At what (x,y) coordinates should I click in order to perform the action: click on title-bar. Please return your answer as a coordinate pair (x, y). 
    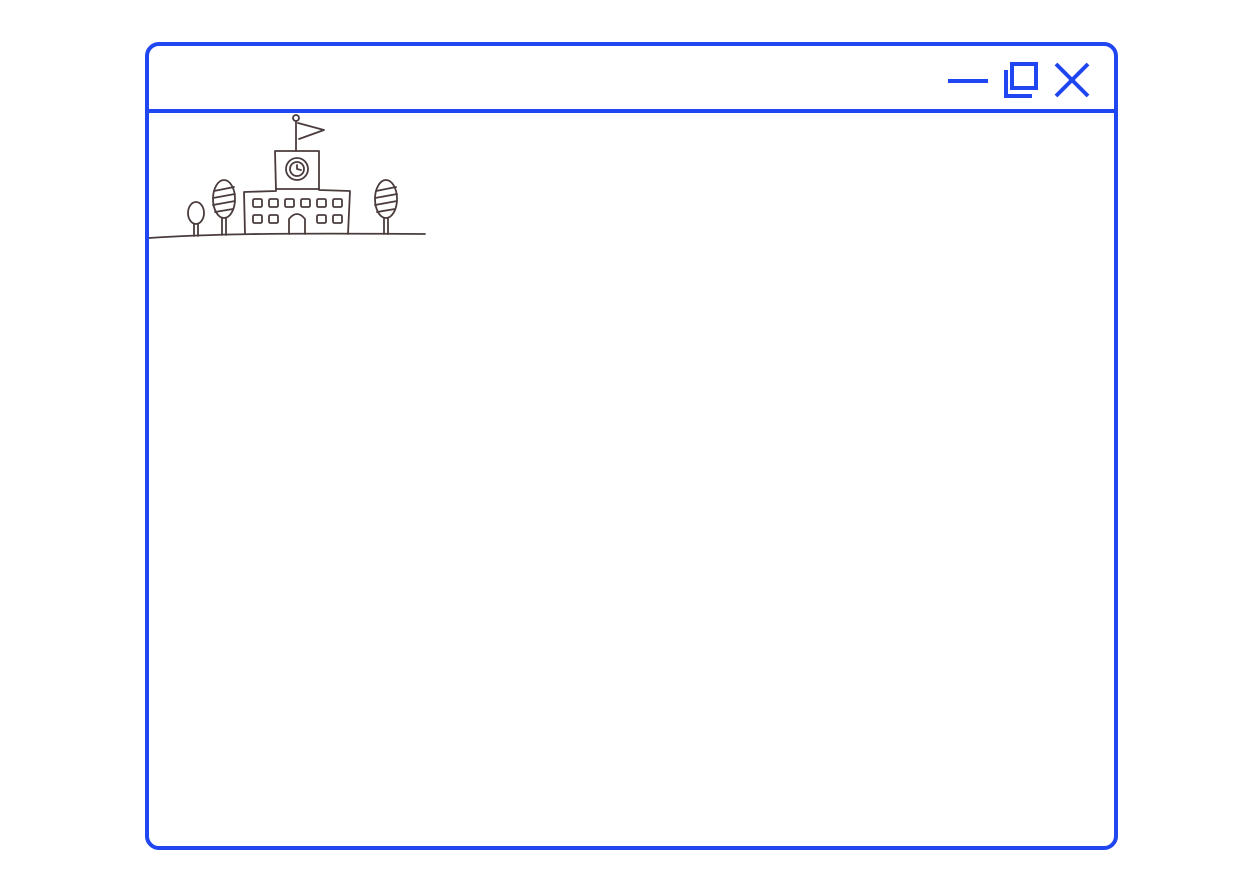
    Looking at the image, I should click on (631, 79).